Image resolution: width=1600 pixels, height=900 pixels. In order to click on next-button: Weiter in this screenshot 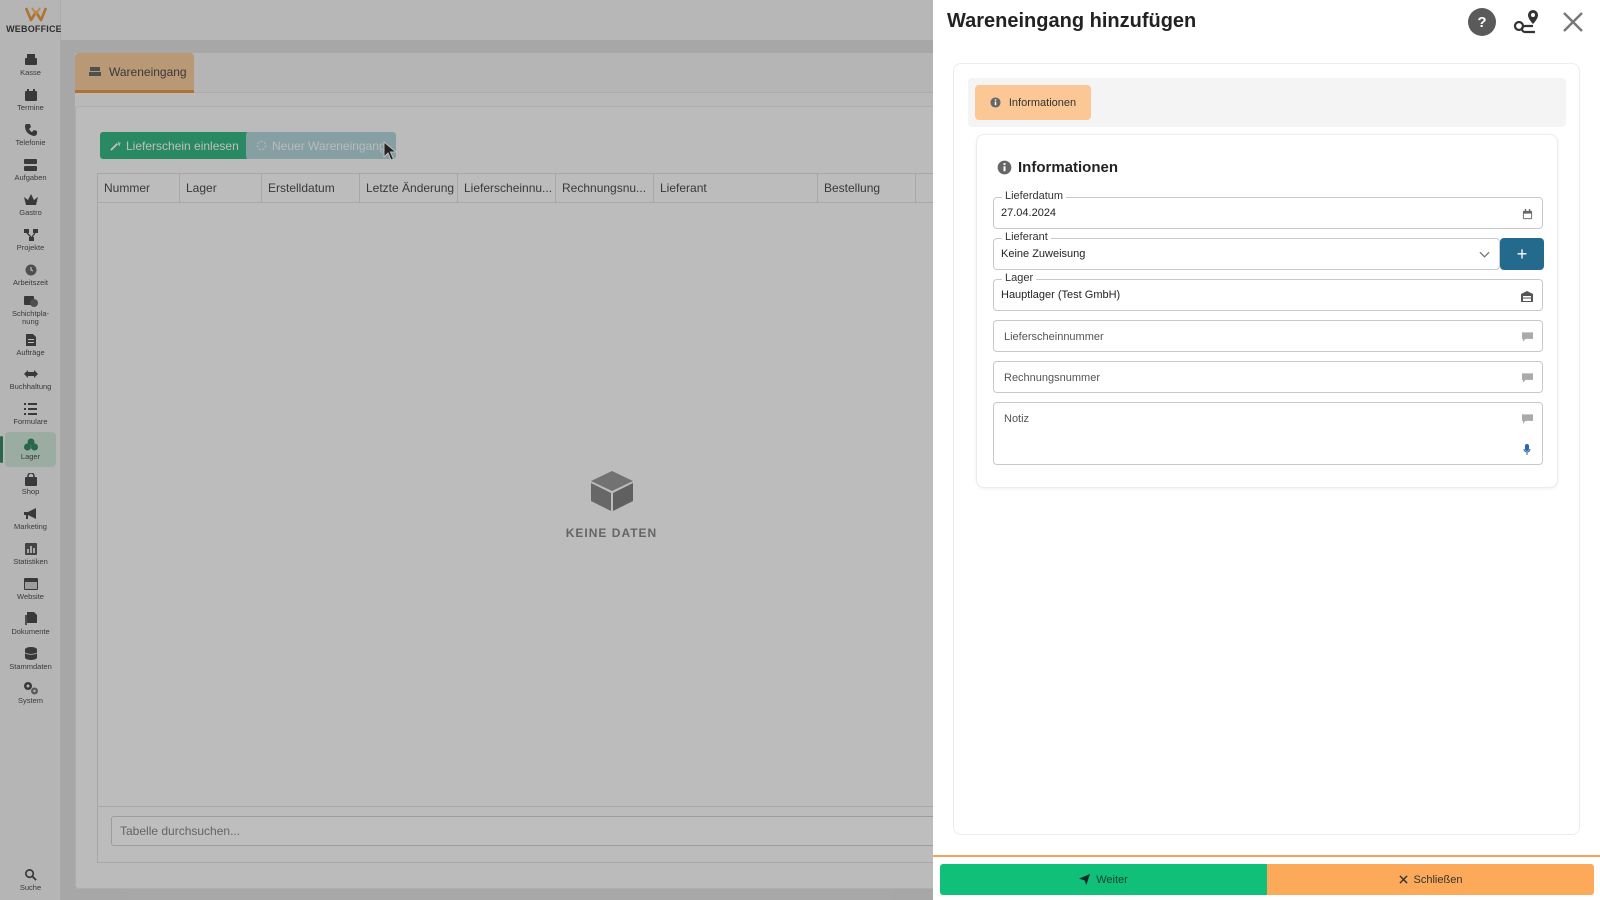, I will do `click(1103, 879)`.